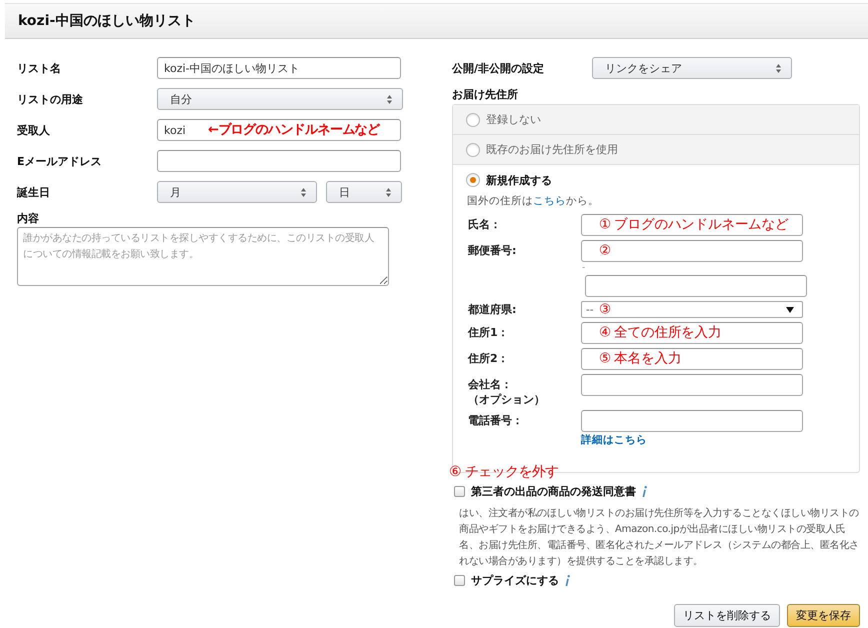 The width and height of the screenshot is (868, 628). Describe the element at coordinates (107, 21) in the screenshot. I see `page-title: kozi-中国のほしい物リスト` at that location.